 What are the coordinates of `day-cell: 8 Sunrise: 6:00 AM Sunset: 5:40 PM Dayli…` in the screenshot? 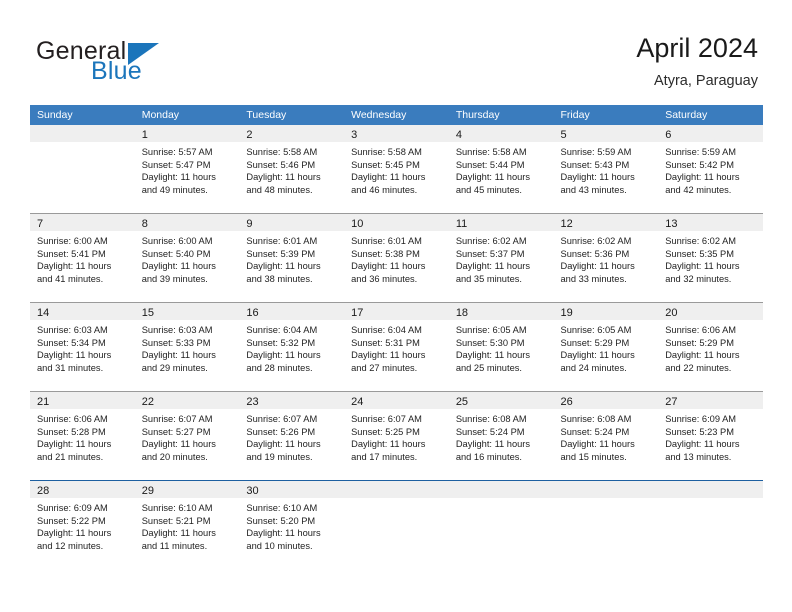 It's located at (187, 258).